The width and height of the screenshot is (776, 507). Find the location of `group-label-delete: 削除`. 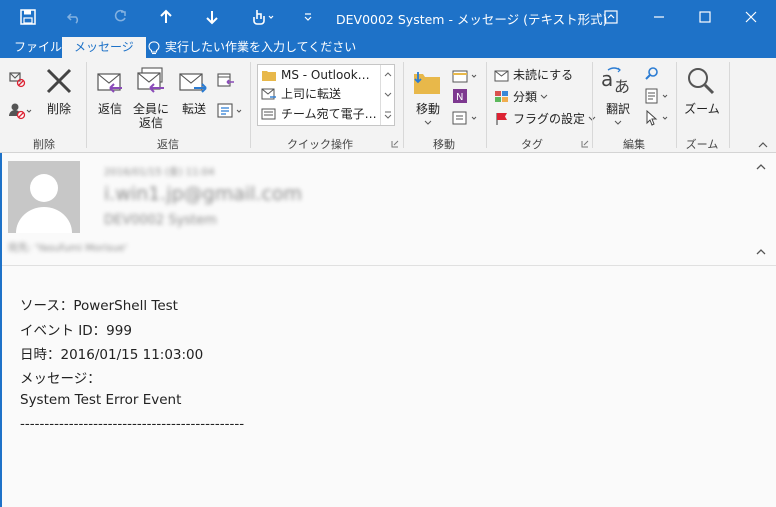

group-label-delete: 削除 is located at coordinates (44, 144).